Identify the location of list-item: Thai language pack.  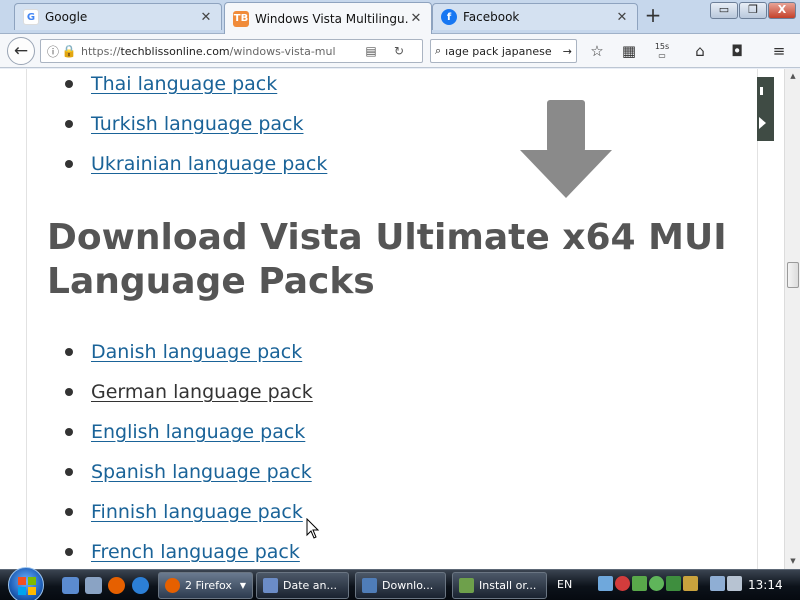
(168, 84).